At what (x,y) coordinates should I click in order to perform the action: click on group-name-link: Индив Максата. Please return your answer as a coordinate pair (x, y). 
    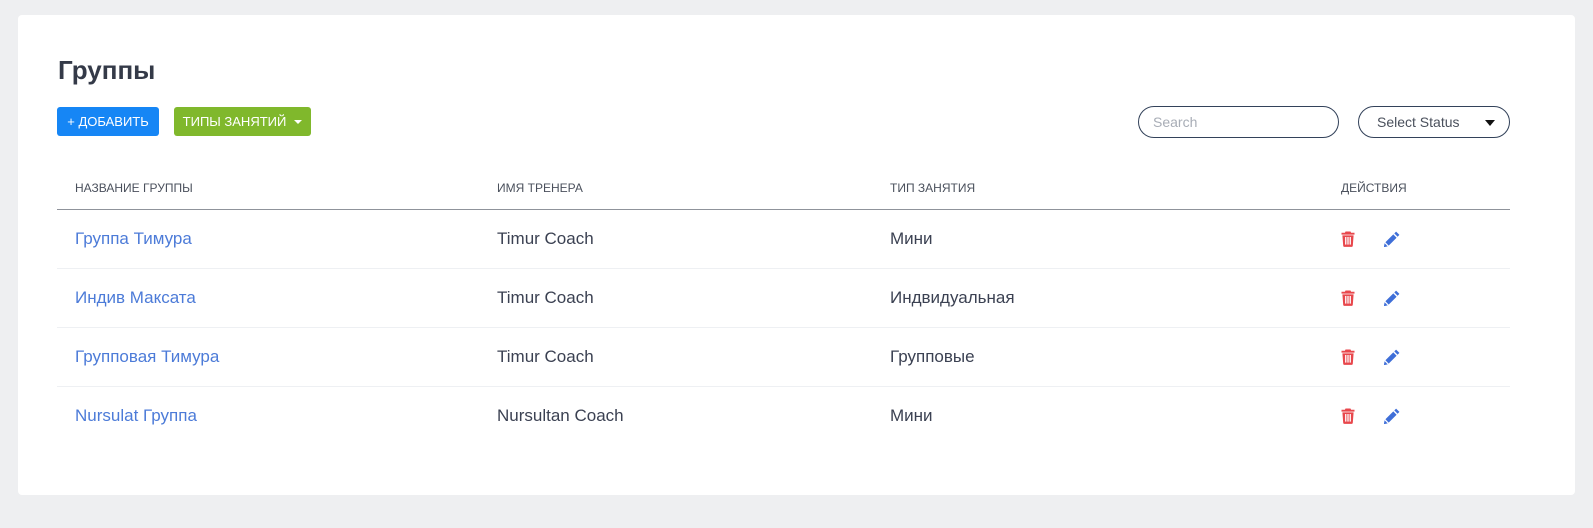
    Looking at the image, I should click on (135, 297).